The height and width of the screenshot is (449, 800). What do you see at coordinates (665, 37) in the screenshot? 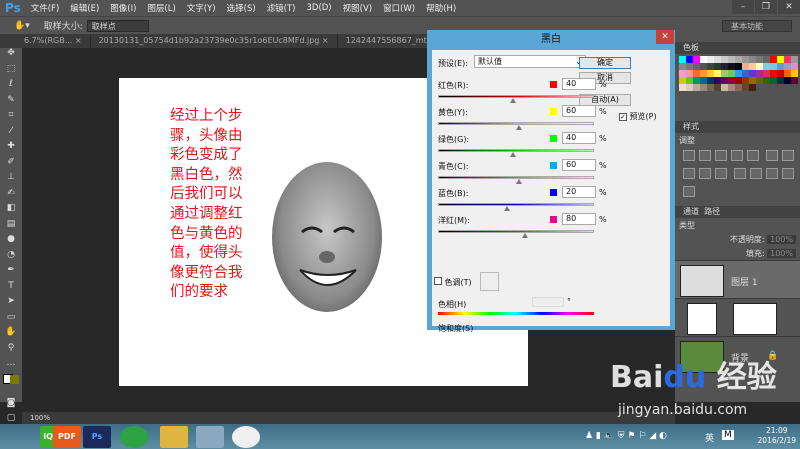
I see `dialog-close-button: ✕` at bounding box center [665, 37].